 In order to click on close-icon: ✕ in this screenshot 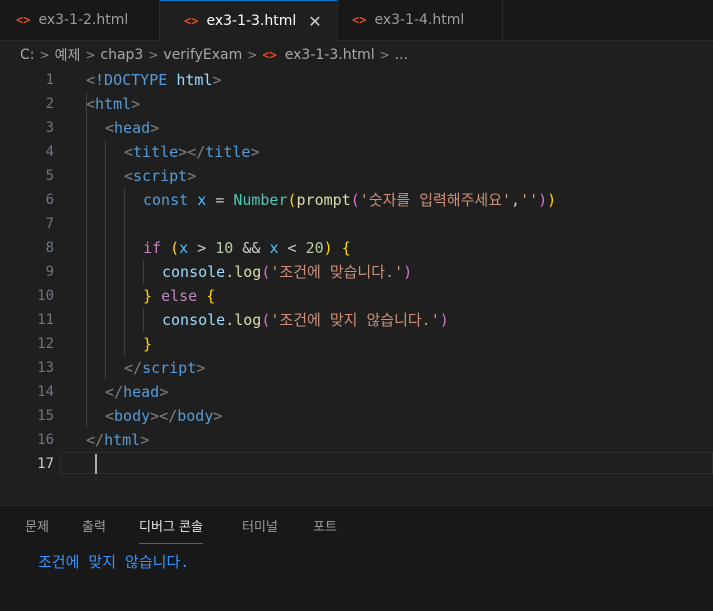, I will do `click(314, 21)`.